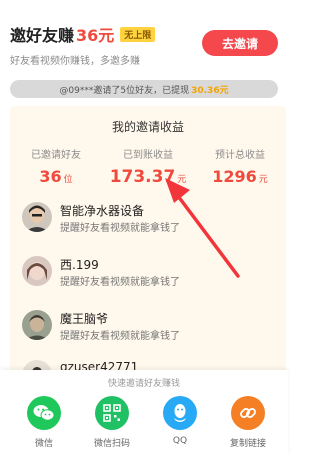  Describe the element at coordinates (111, 444) in the screenshot. I see `share-label: 微信扫码` at that location.